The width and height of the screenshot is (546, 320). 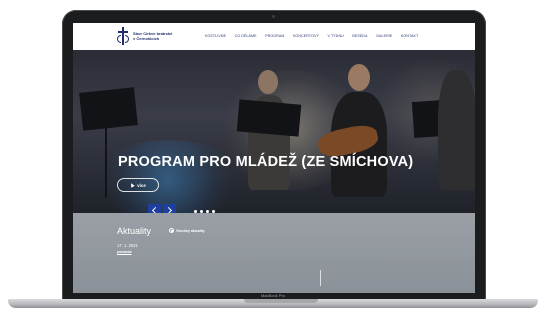 I want to click on nav-item-1: KOSTLIVNE, so click(x=215, y=36).